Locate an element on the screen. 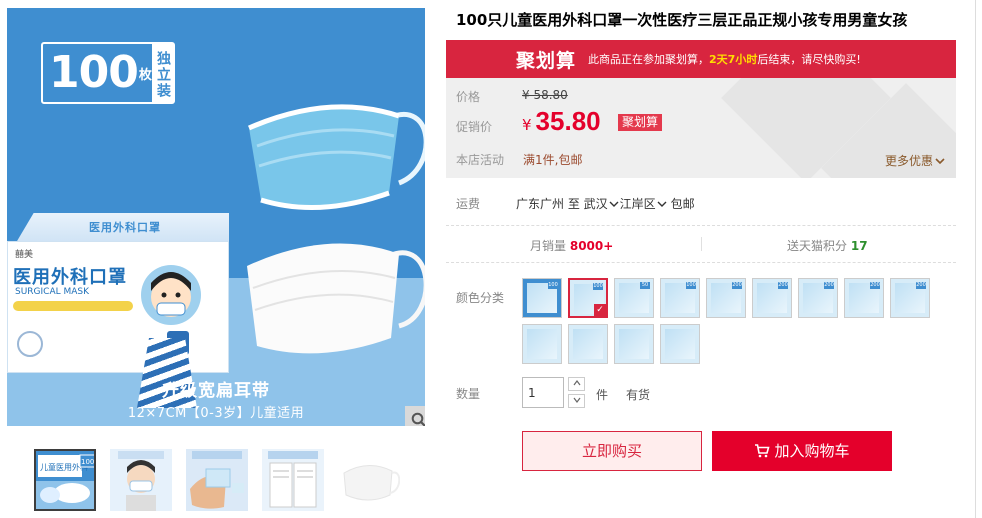 The image size is (982, 518). thumbnail-4-image is located at coordinates (293, 479).